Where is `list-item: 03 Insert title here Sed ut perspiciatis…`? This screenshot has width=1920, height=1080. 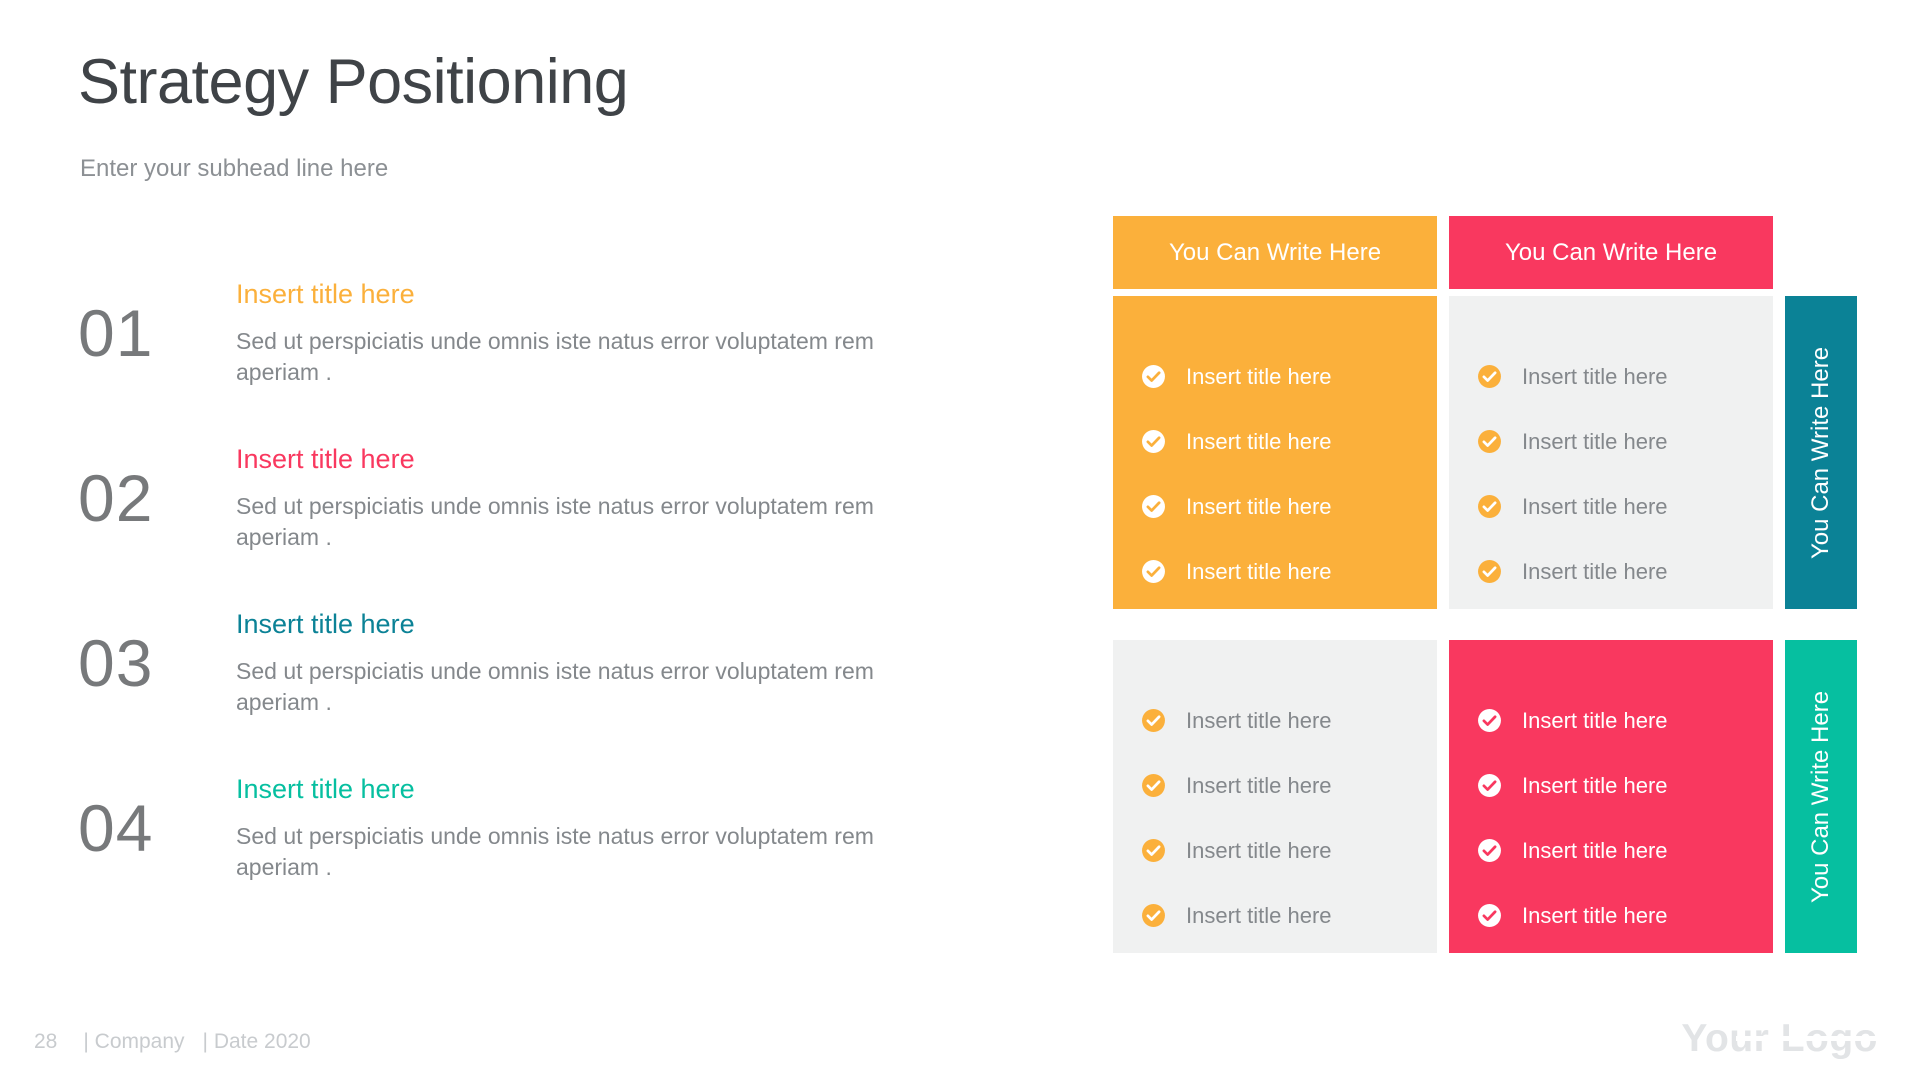
list-item: 03 Insert title here Sed ut perspiciatis… is located at coordinates (518, 690).